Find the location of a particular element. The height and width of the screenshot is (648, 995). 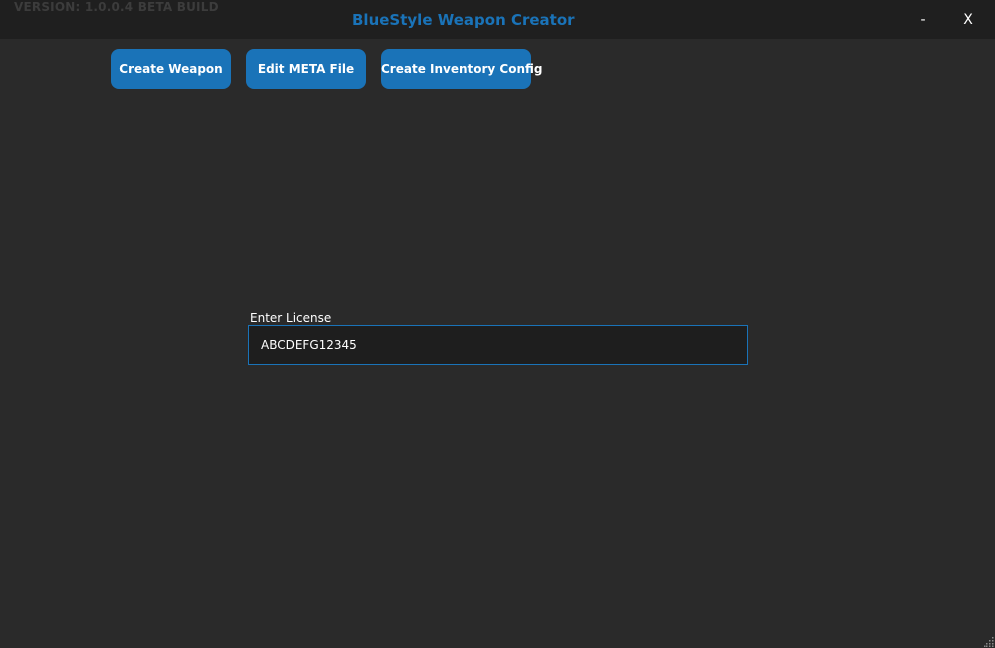

license-label: Enter License is located at coordinates (291, 318).